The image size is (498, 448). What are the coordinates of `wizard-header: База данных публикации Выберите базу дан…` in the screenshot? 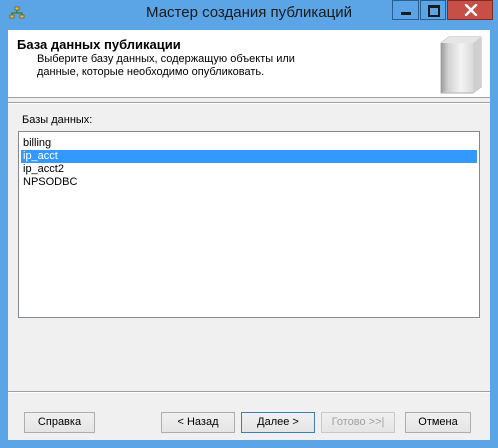 It's located at (249, 64).